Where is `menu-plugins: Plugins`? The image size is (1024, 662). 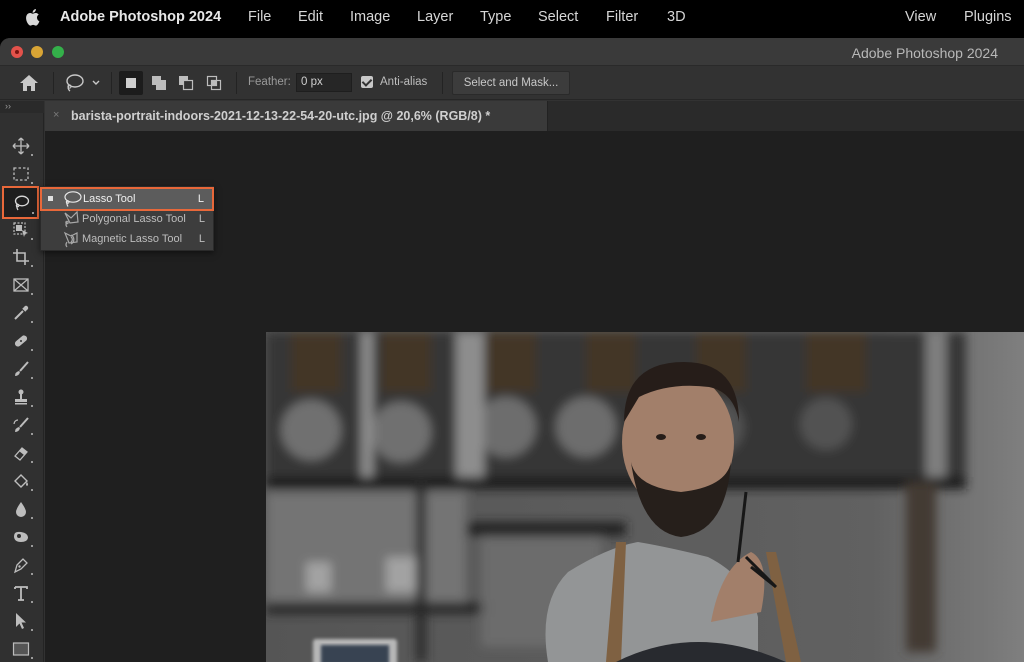 menu-plugins: Plugins is located at coordinates (988, 17).